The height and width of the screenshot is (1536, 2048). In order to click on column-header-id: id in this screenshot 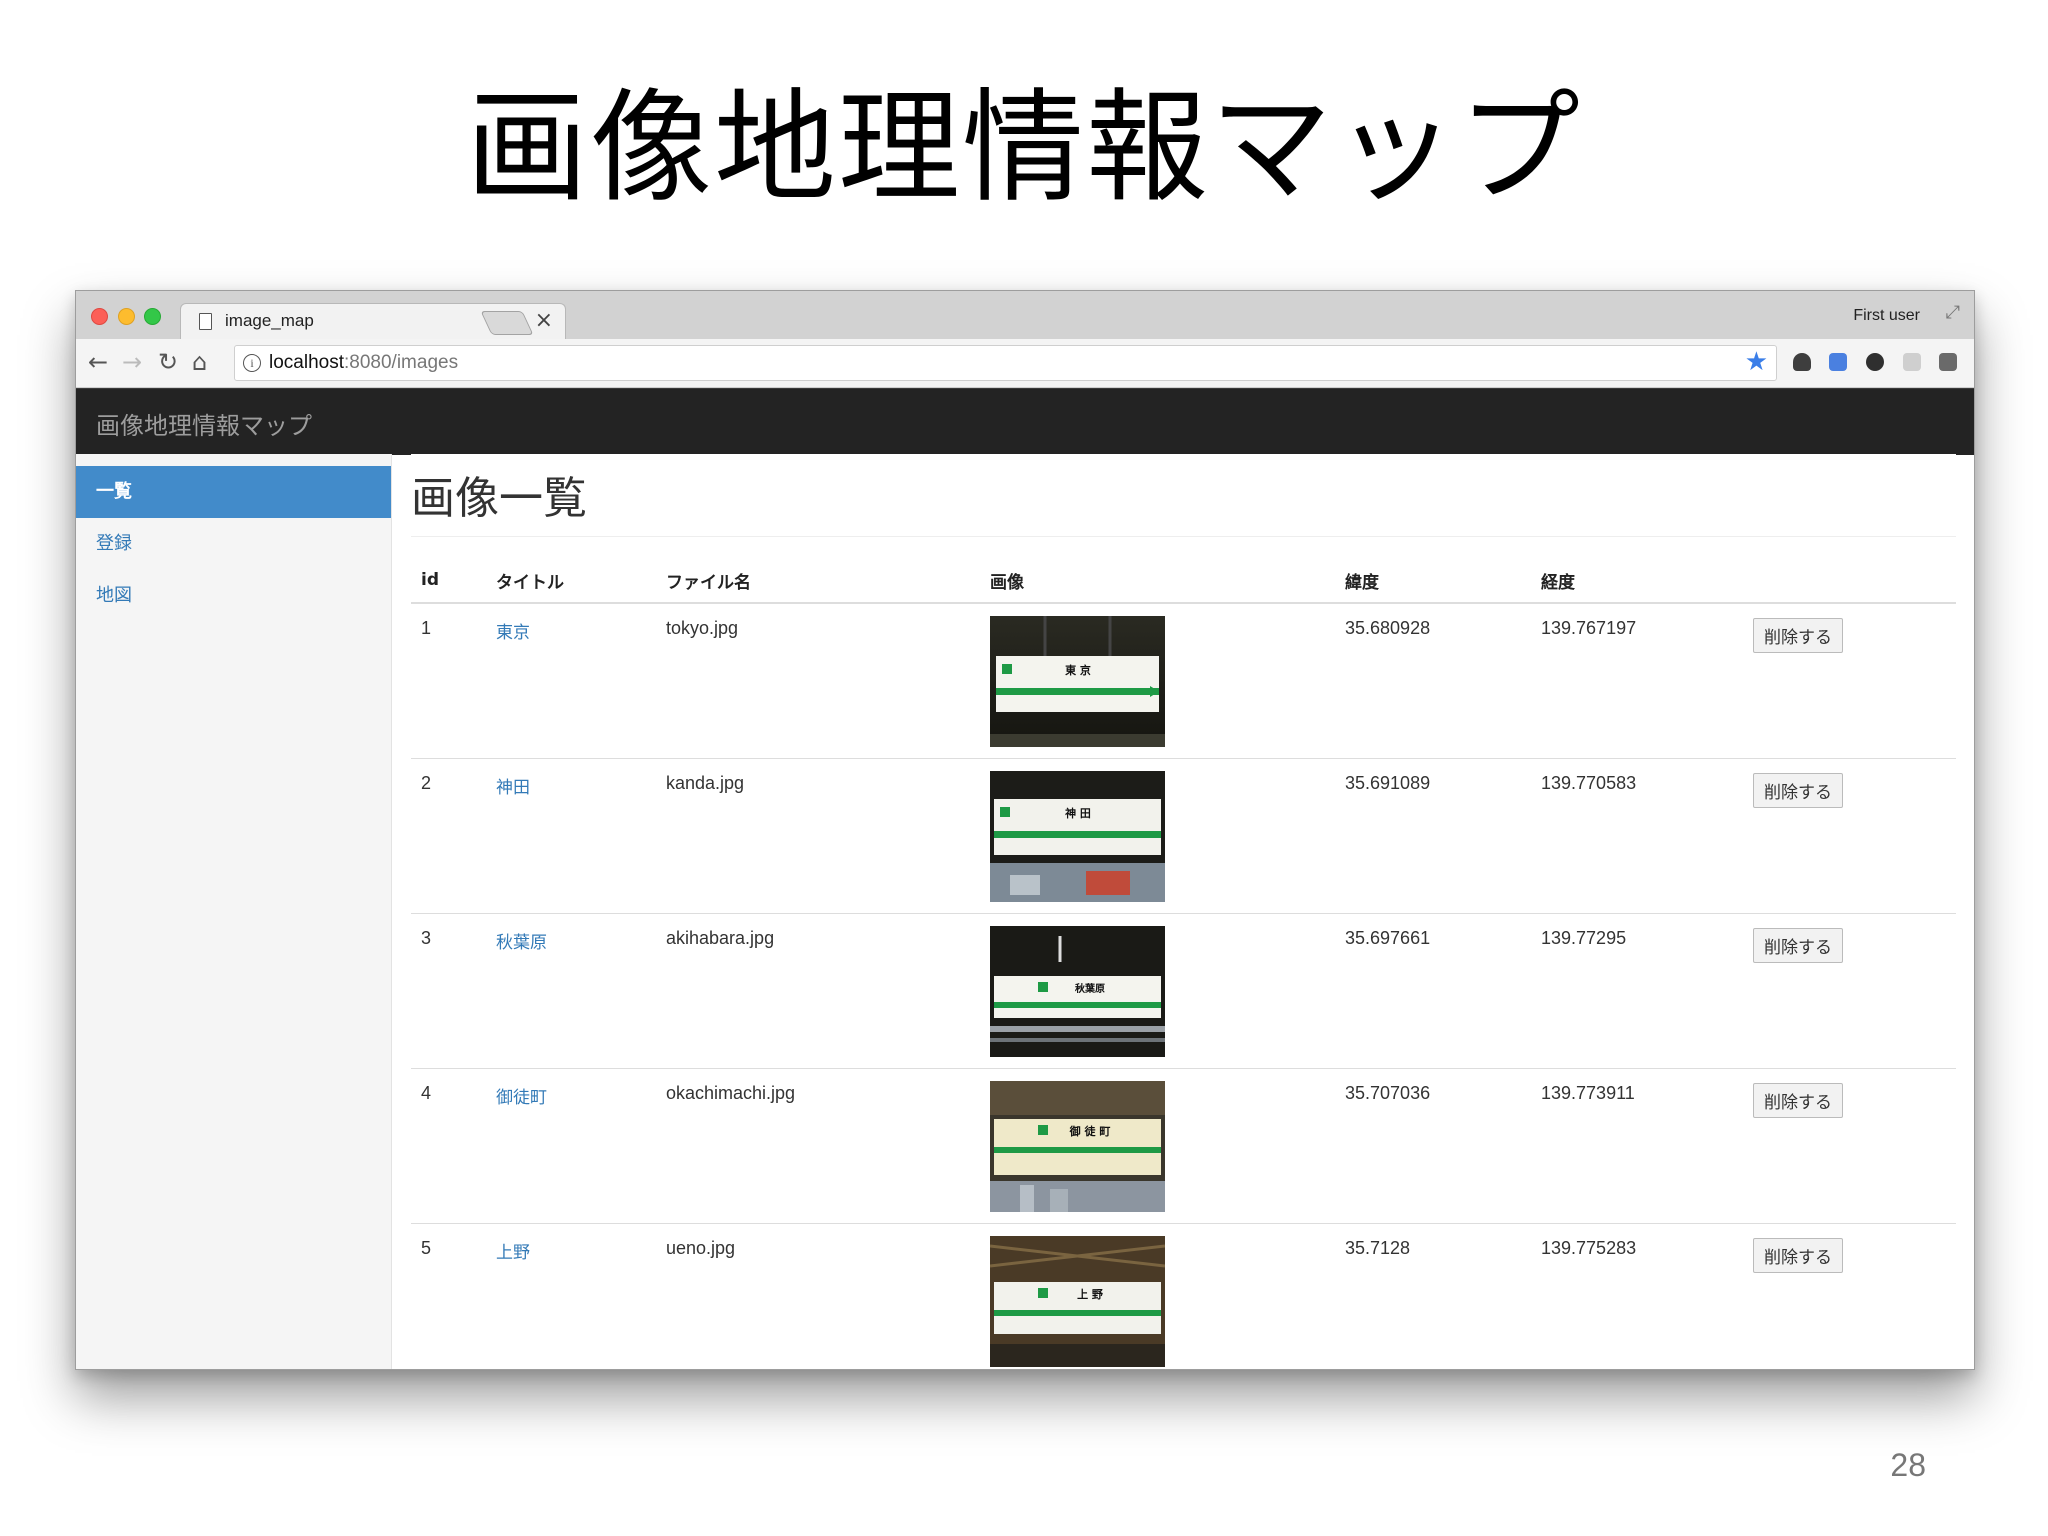, I will do `click(448, 581)`.